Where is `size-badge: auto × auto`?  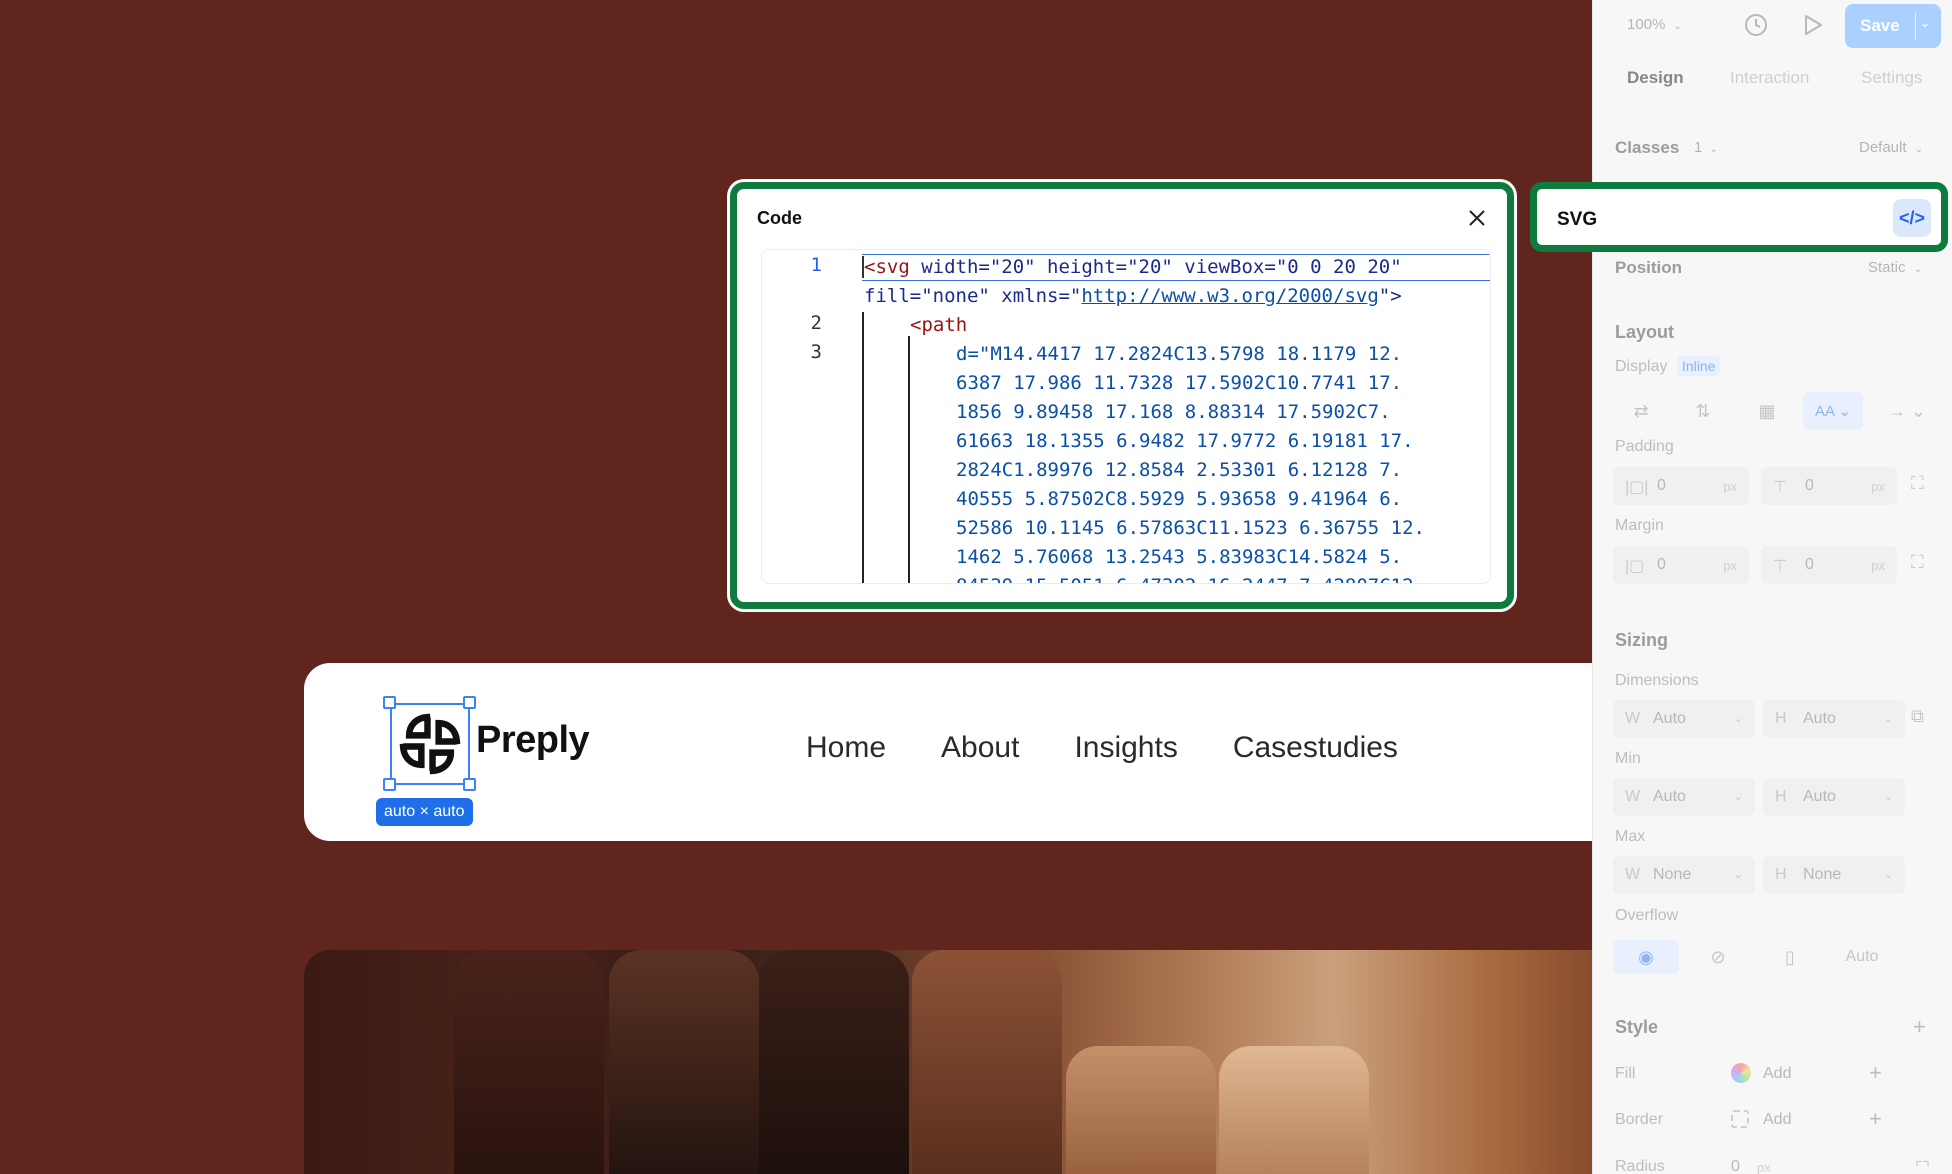
size-badge: auto × auto is located at coordinates (424, 812).